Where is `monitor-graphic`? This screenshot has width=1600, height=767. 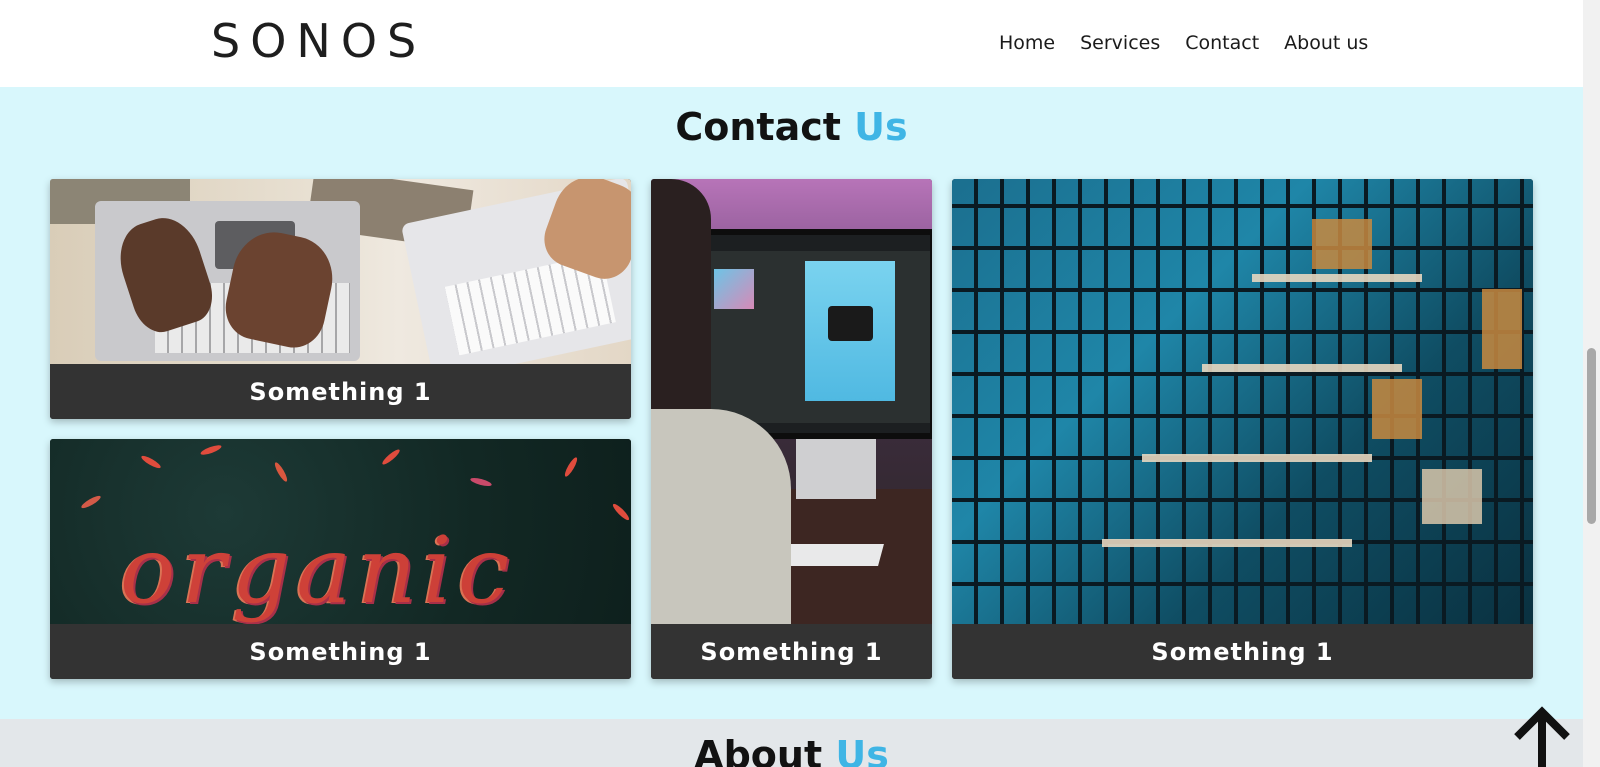 monitor-graphic is located at coordinates (814, 334).